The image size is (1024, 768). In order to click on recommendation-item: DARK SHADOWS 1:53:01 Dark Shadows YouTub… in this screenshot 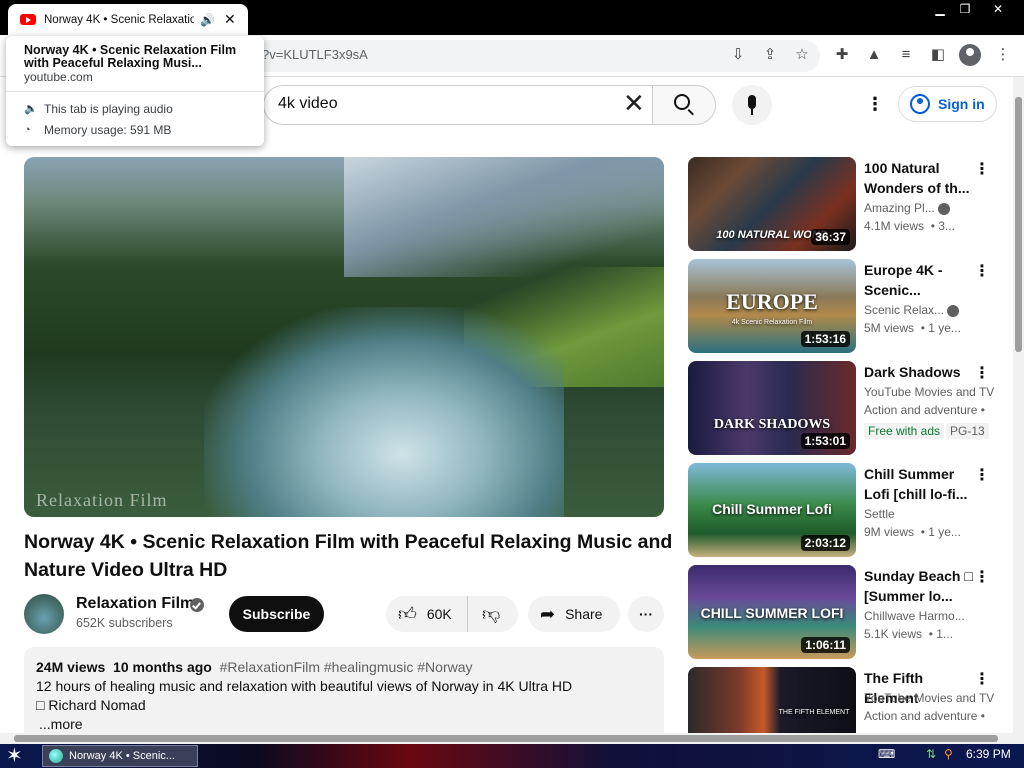, I will do `click(853, 409)`.